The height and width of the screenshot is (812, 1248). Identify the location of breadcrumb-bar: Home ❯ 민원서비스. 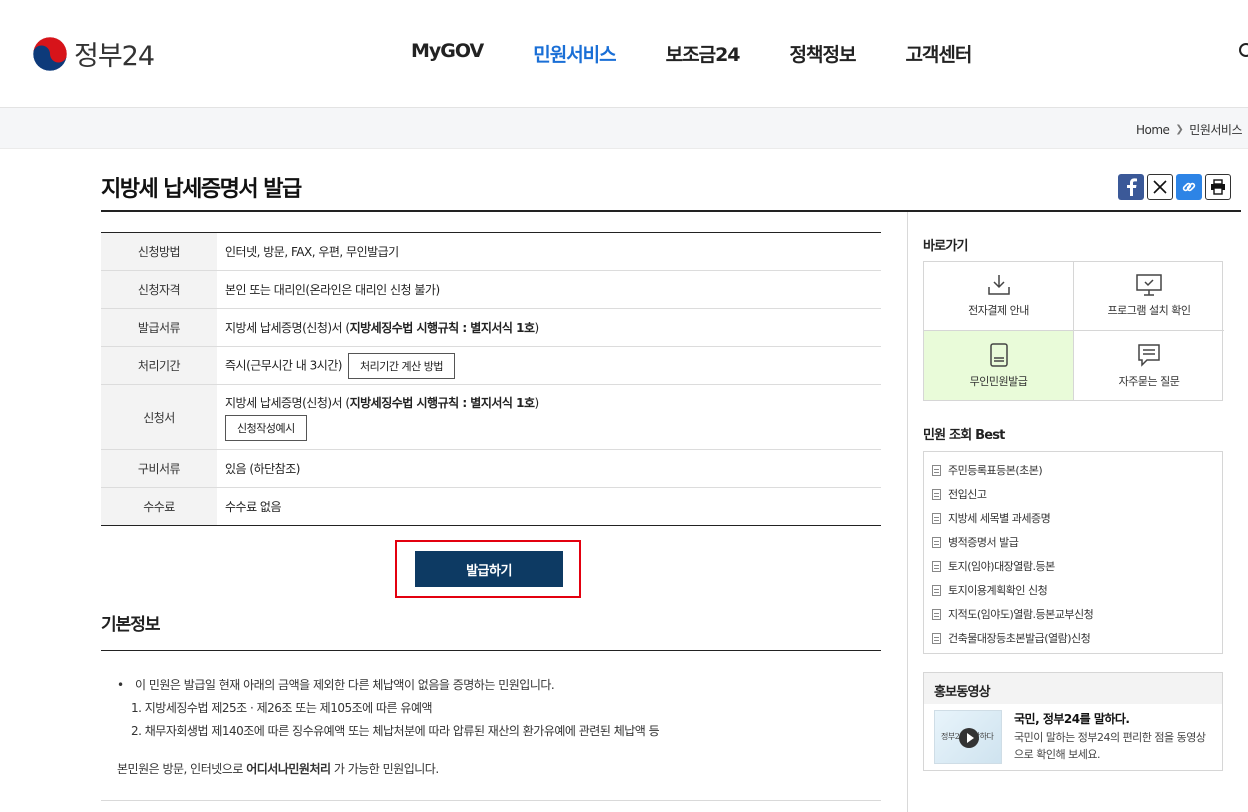
(624, 128).